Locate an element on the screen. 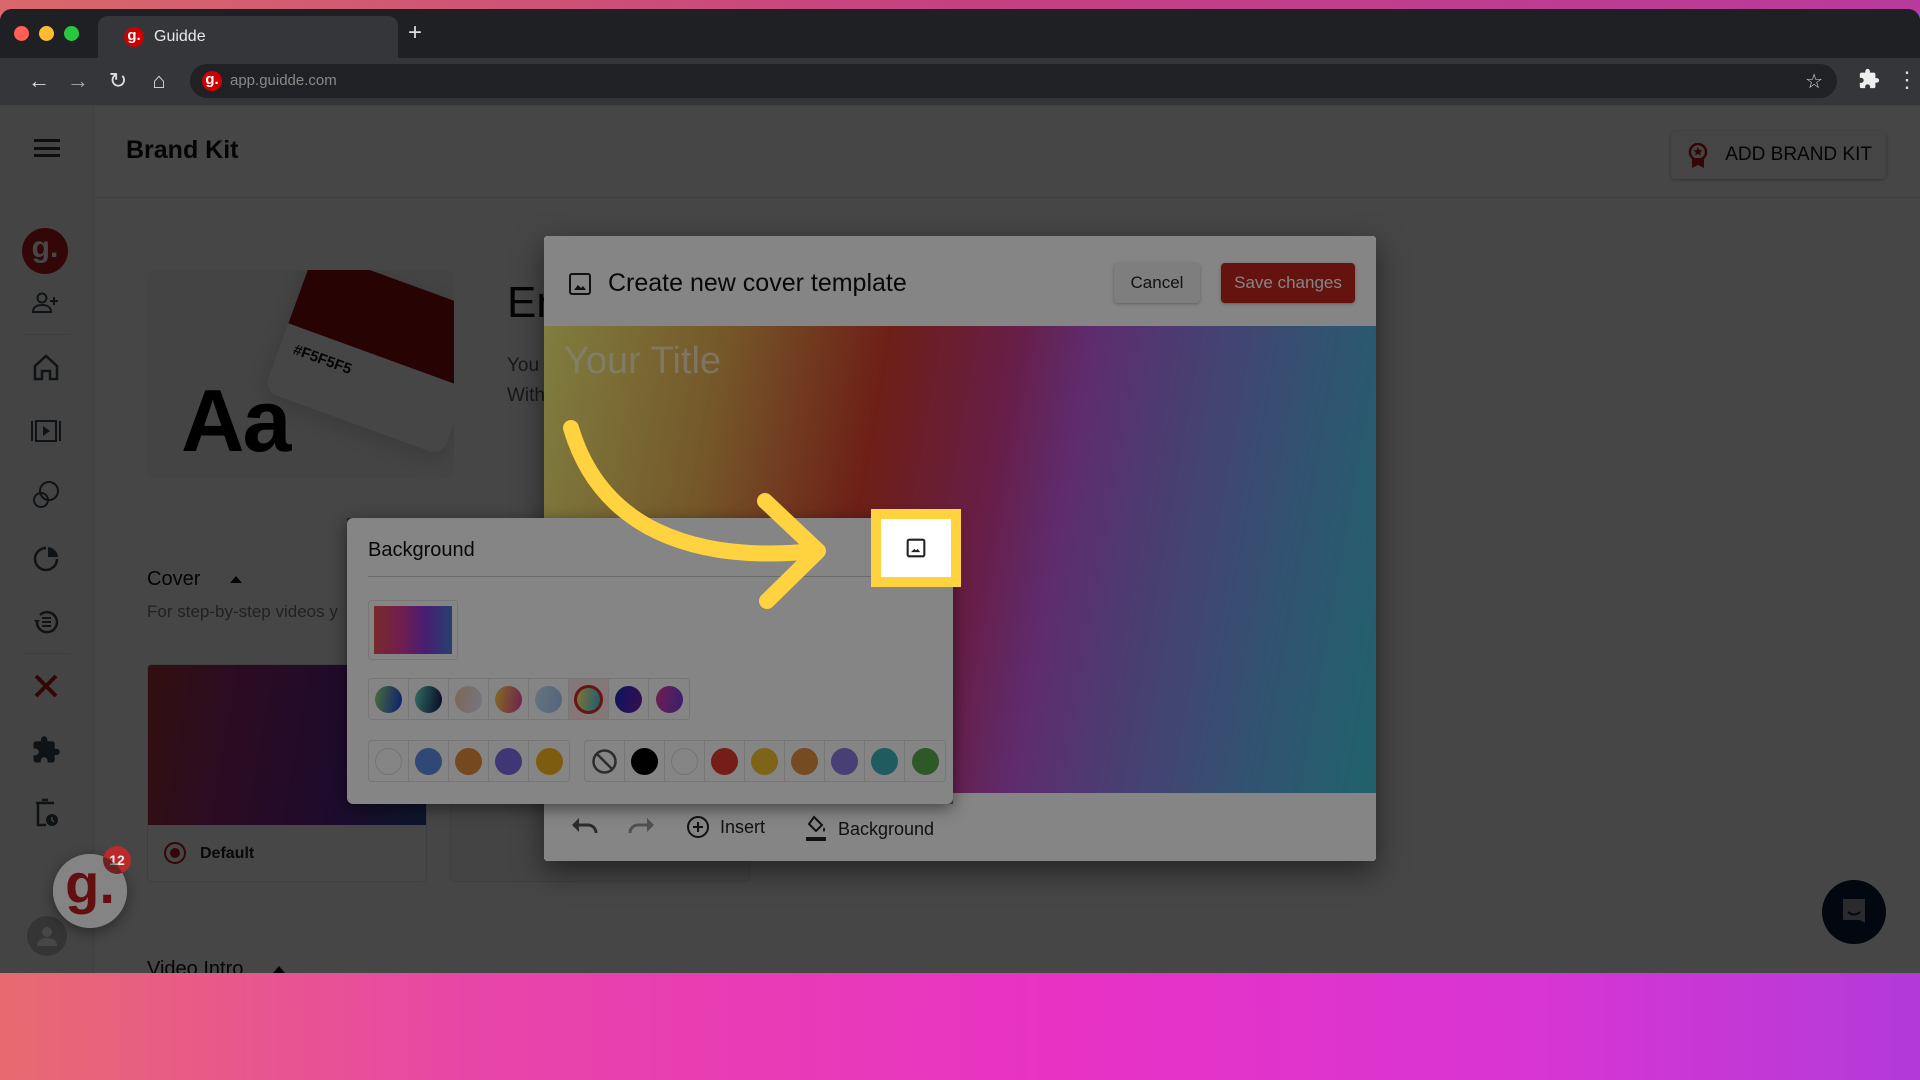  bookmark-star-icon: ☆ is located at coordinates (1814, 81).